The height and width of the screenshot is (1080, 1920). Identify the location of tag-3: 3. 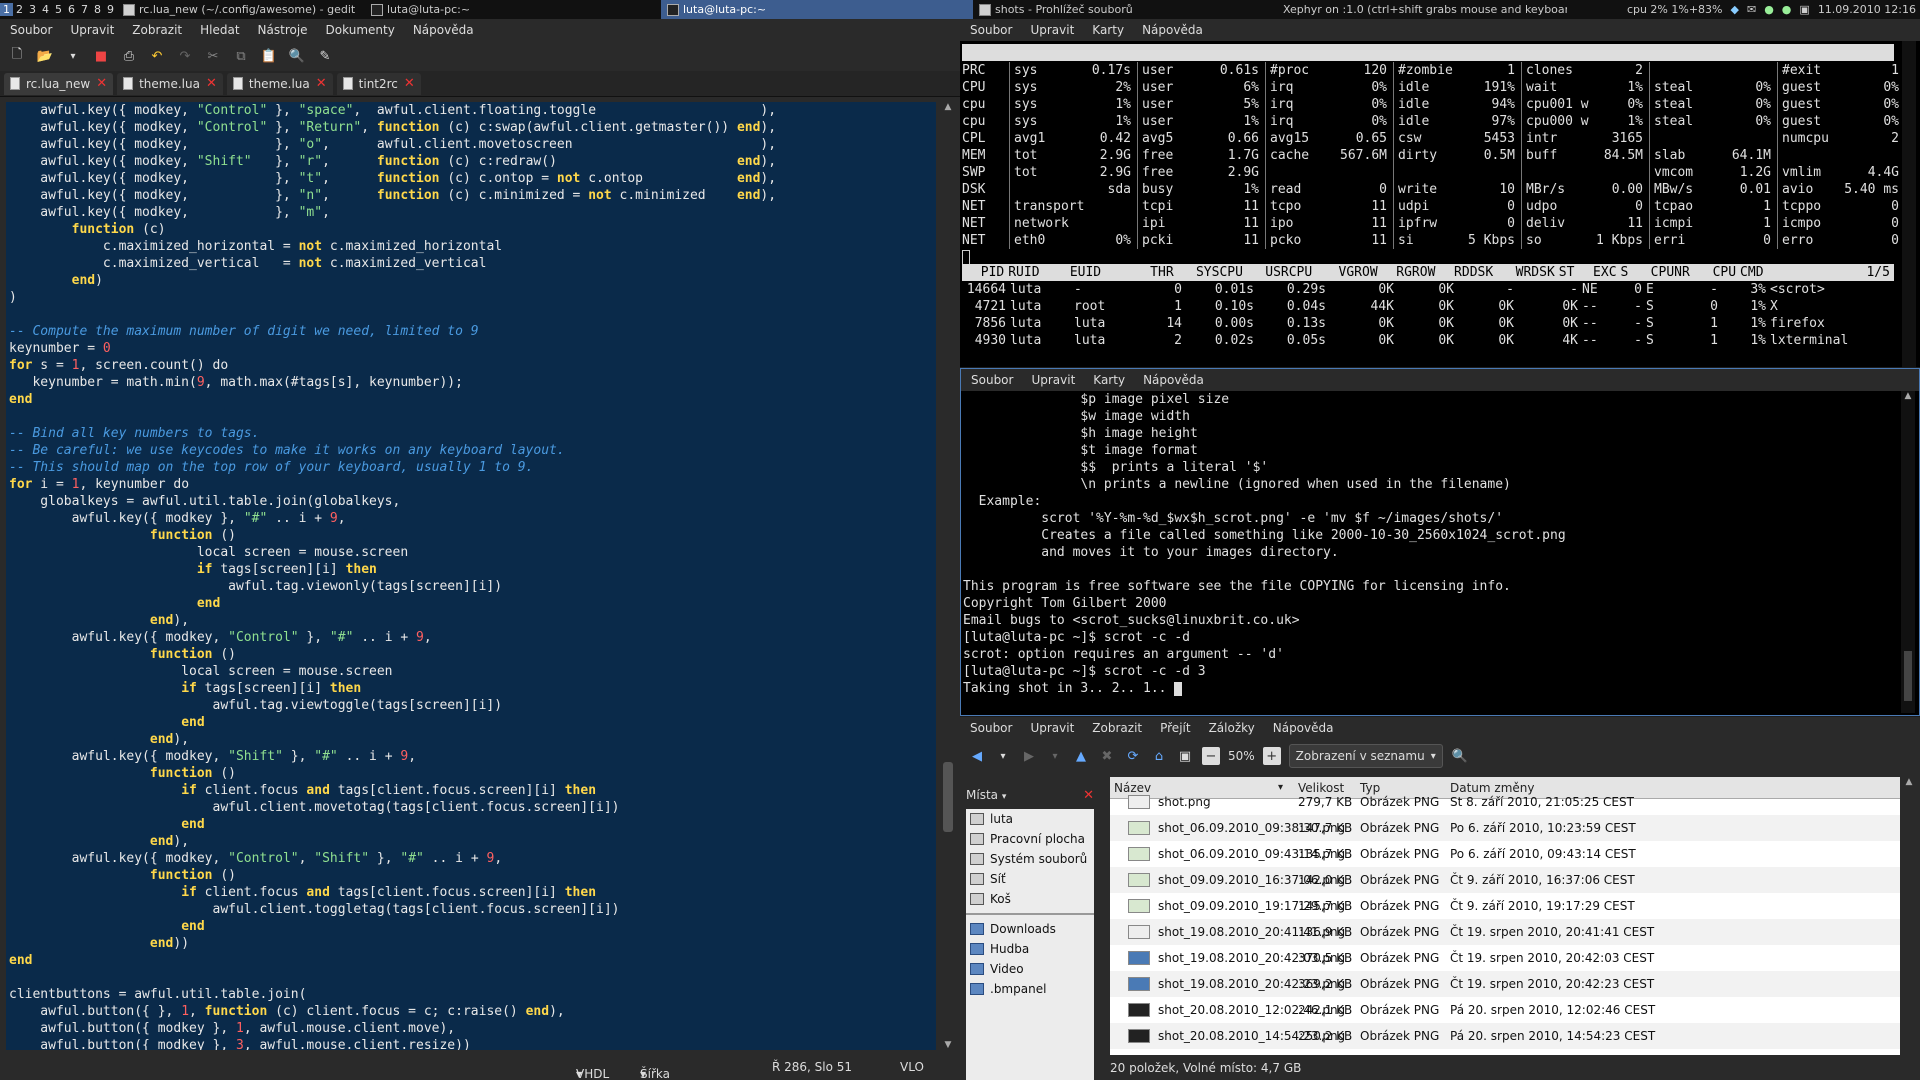
(32, 9).